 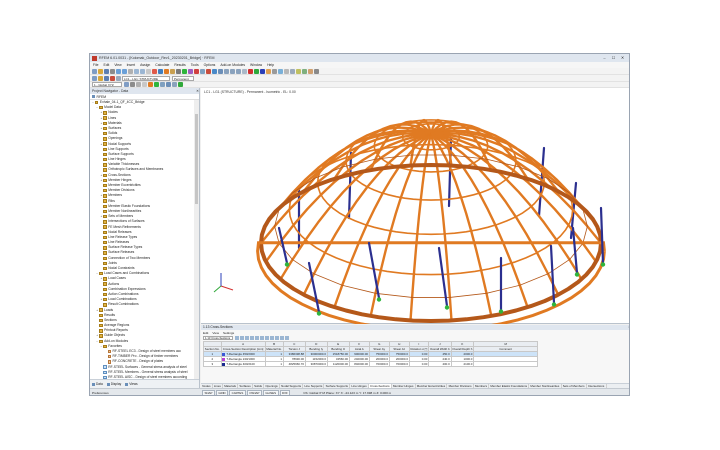 I want to click on navigator-scrollbar, so click(x=196, y=239).